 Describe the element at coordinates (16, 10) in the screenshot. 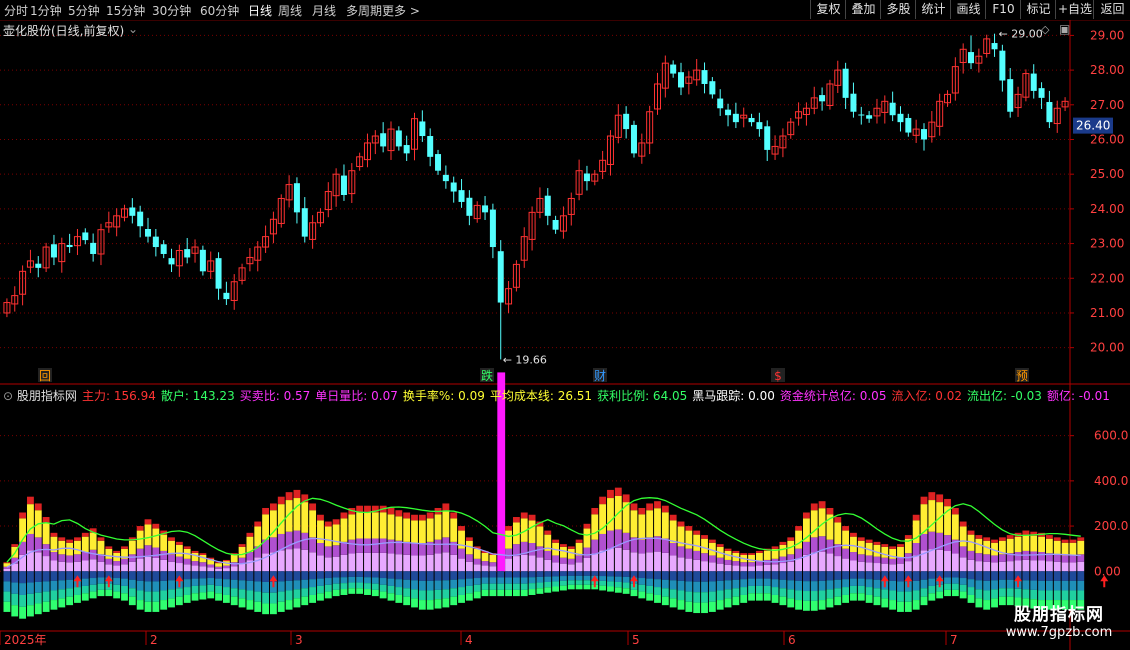

I see `period-tab-0: 分时` at that location.